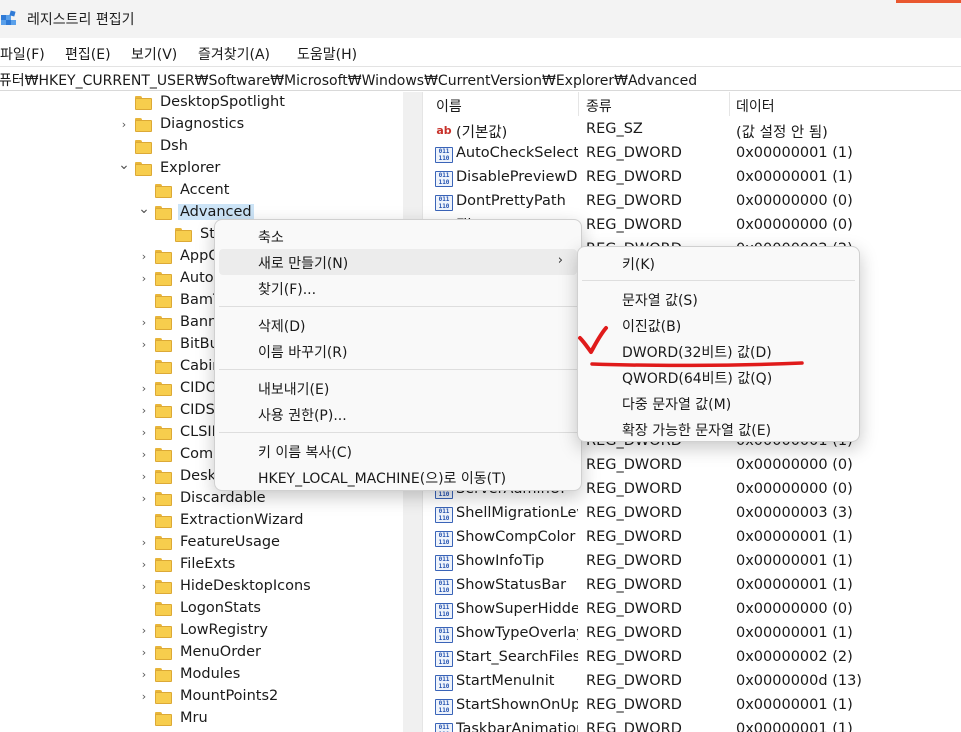  What do you see at coordinates (201, 169) in the screenshot?
I see `tree-item: ⌄ Explorer` at bounding box center [201, 169].